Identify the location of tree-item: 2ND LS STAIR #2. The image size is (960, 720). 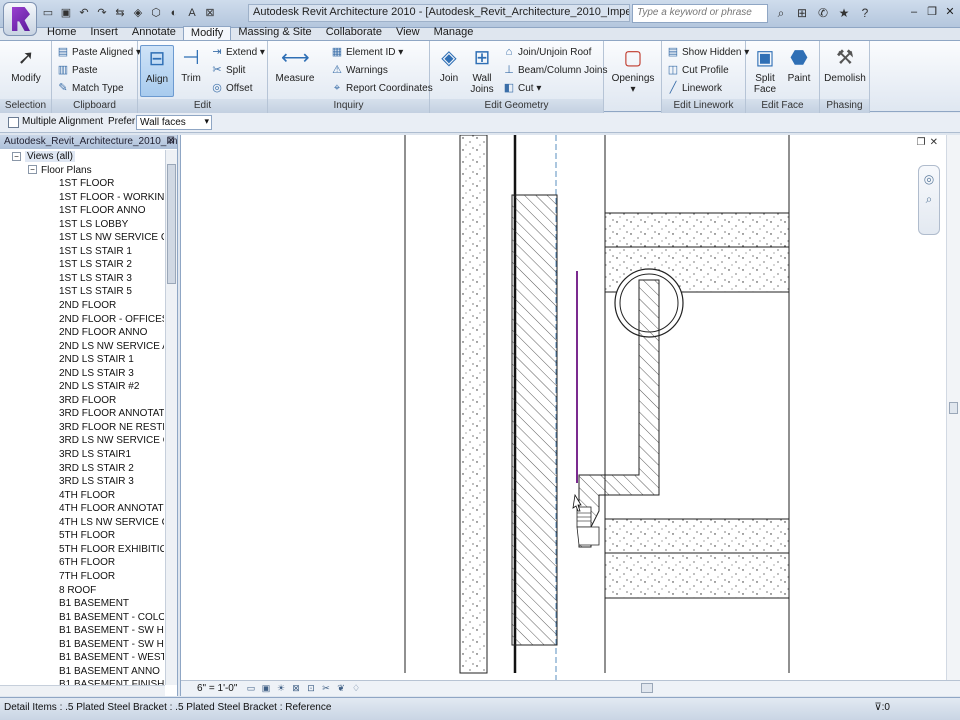
(82, 387).